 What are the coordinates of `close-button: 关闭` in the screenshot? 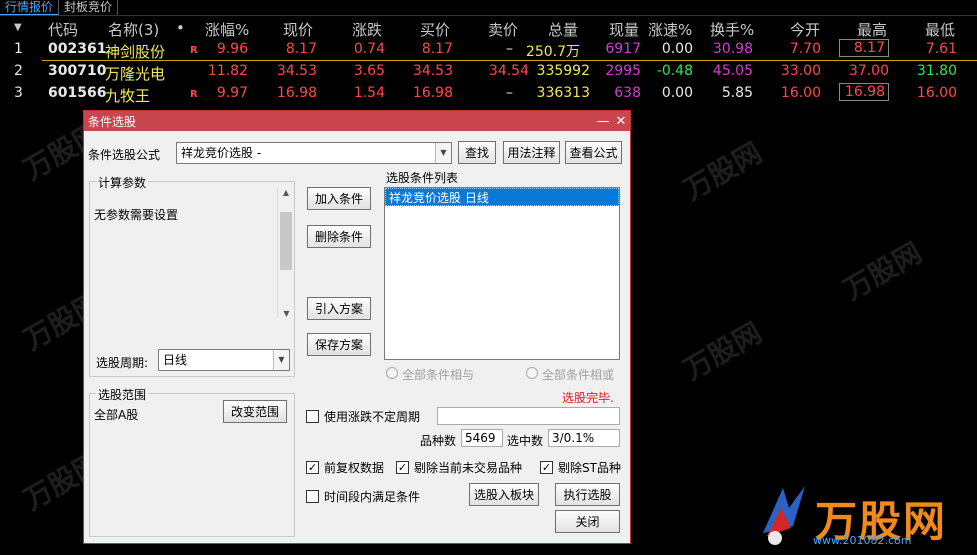 It's located at (587, 521).